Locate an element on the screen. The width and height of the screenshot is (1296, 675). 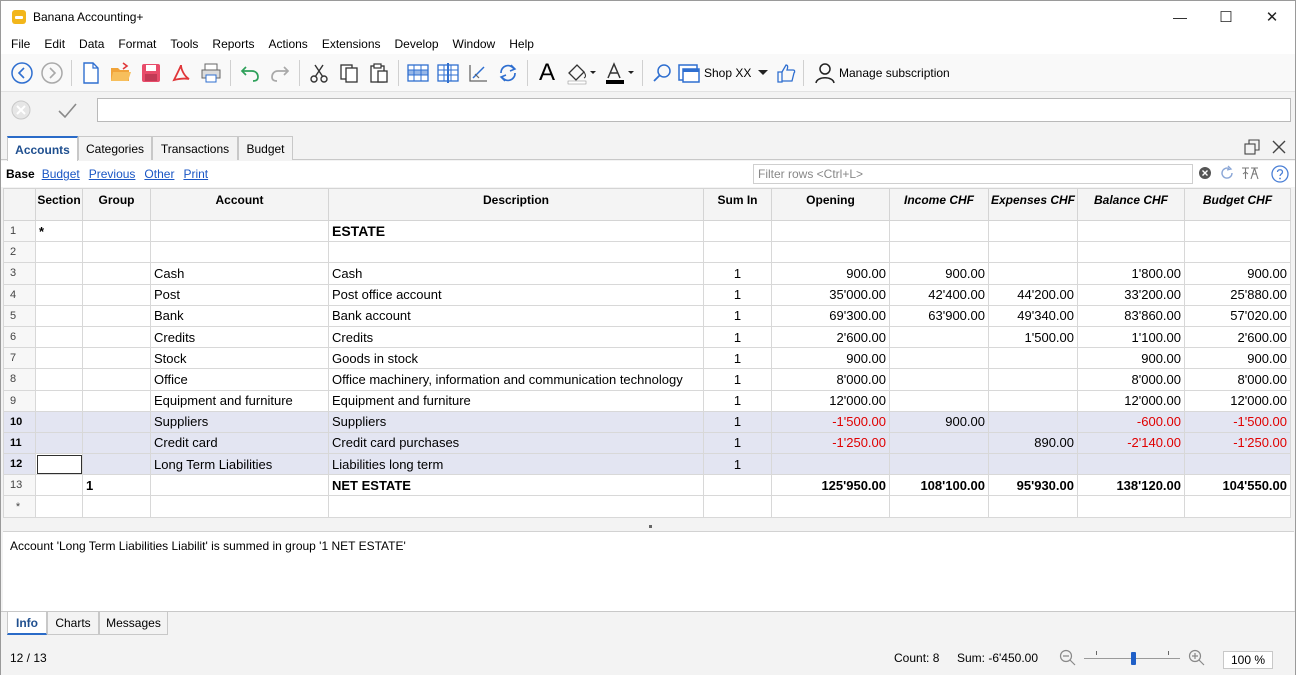
balance-cell: -600.00 is located at coordinates (1131, 421).